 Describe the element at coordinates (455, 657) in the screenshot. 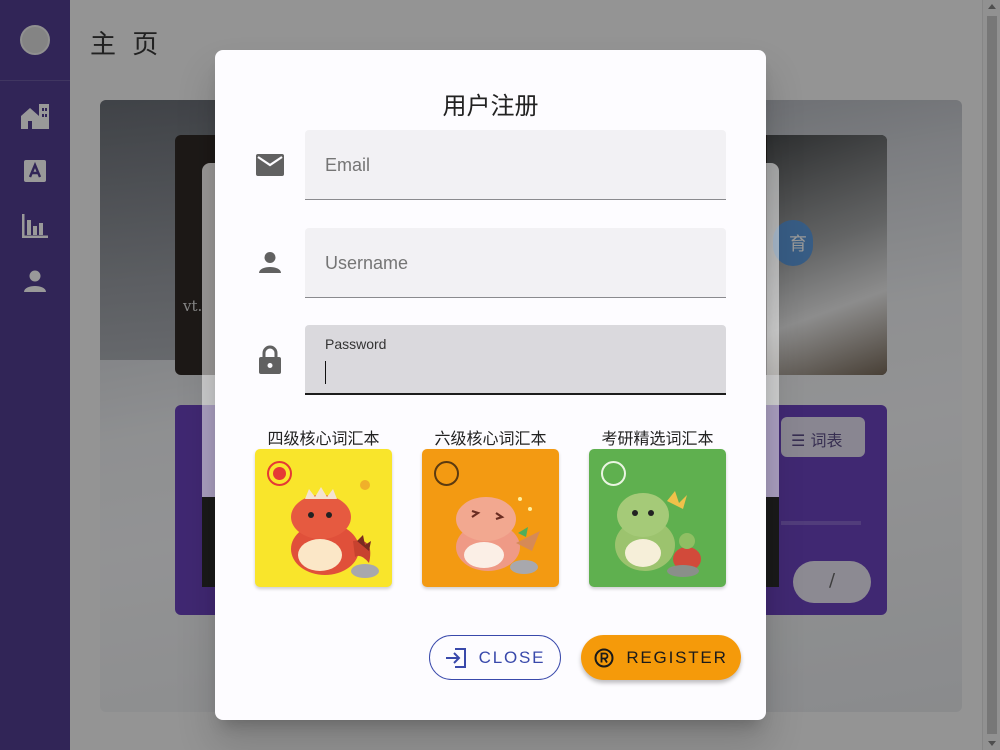

I see `login-arrow-icon` at that location.